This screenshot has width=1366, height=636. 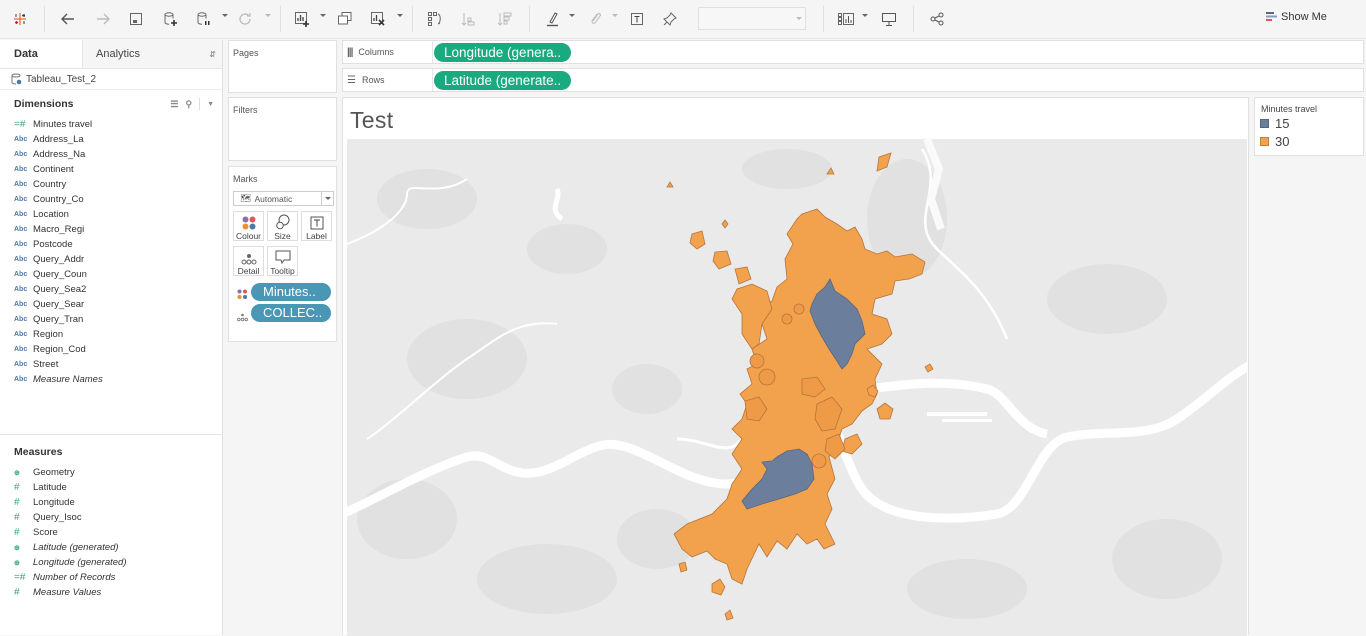 I want to click on detail-button: Detail, so click(x=248, y=261).